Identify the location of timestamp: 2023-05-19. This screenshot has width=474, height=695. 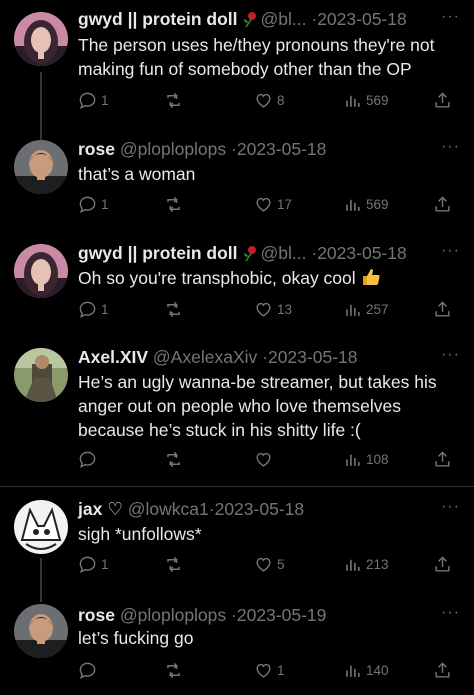
(282, 615).